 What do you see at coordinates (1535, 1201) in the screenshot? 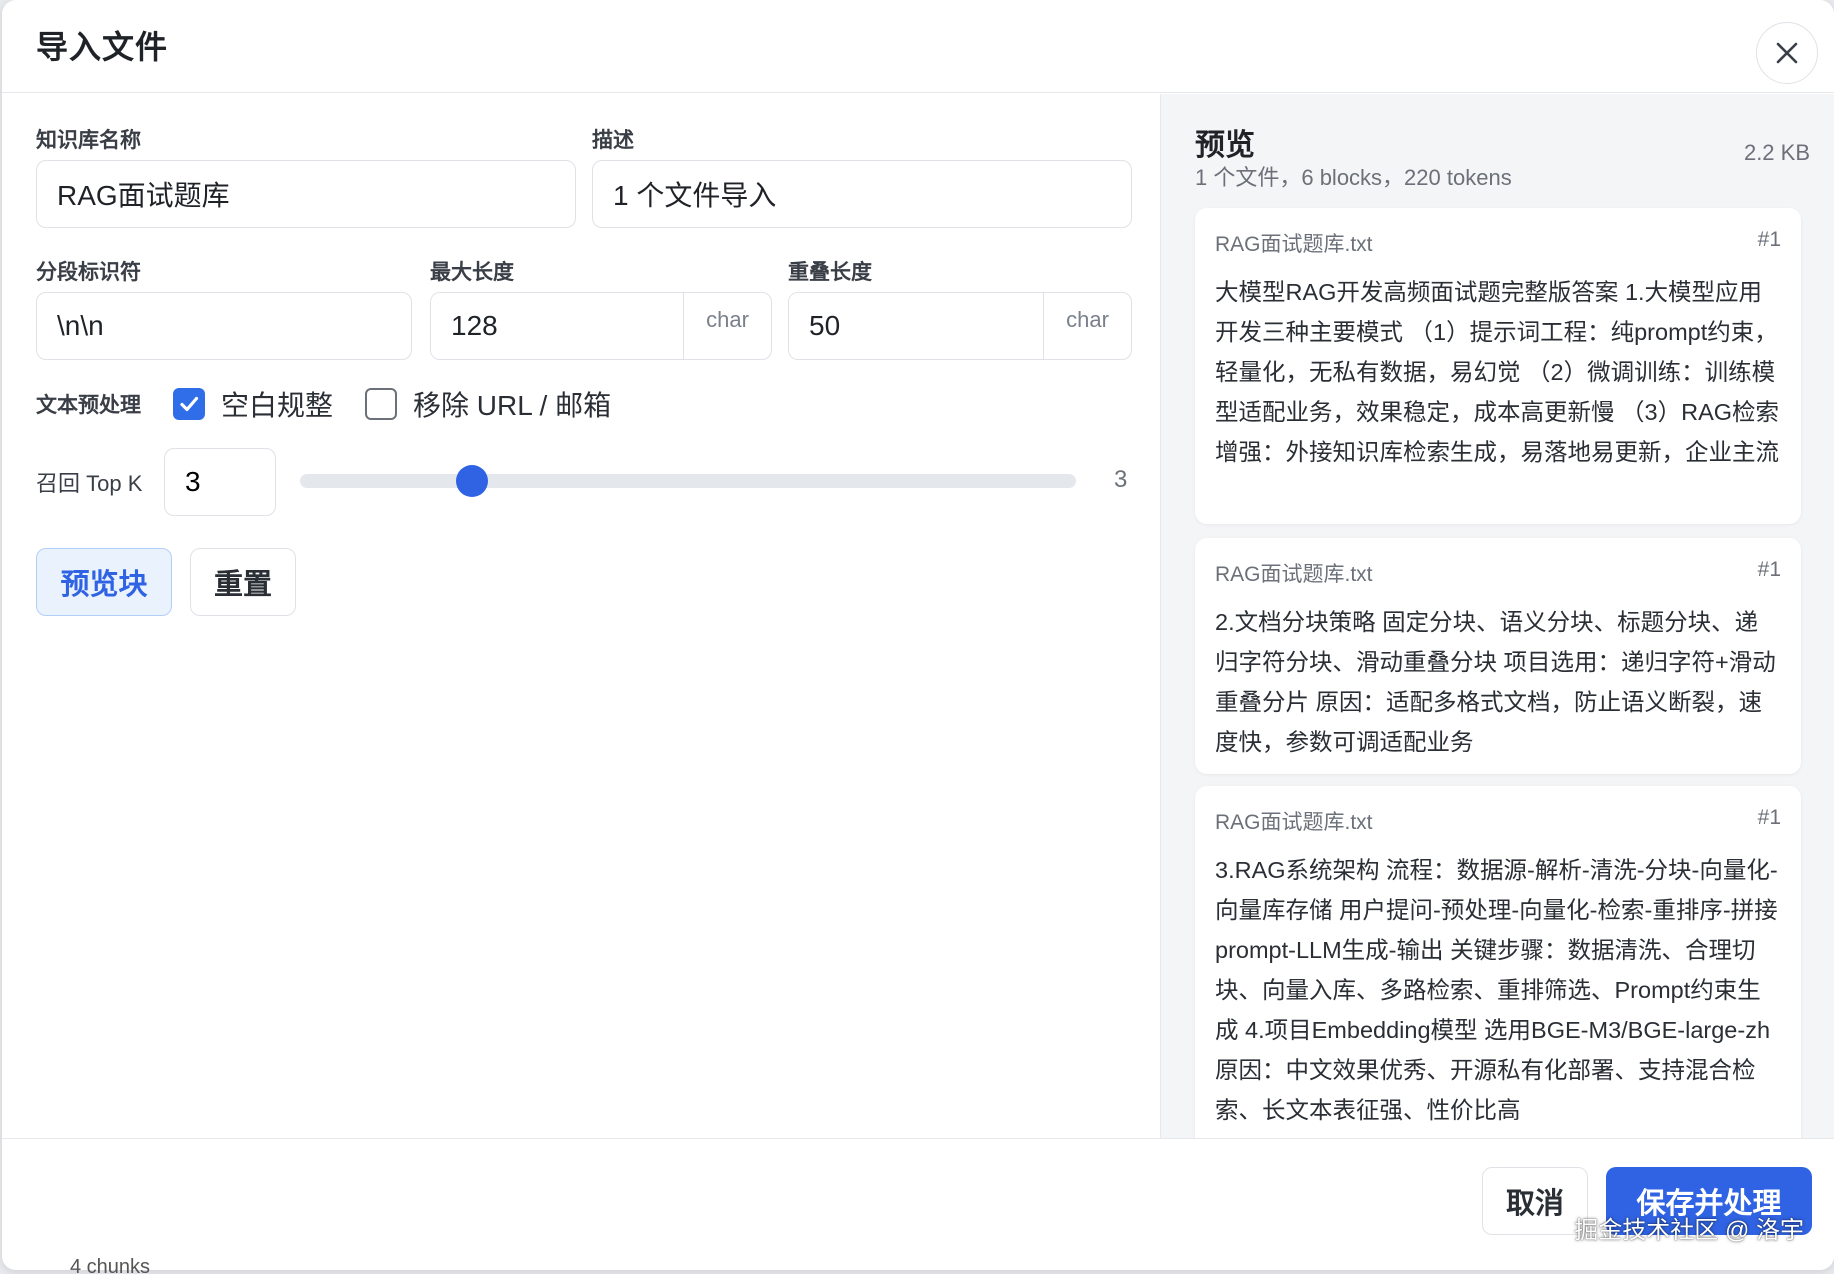
I see `cancel-button: 取消` at bounding box center [1535, 1201].